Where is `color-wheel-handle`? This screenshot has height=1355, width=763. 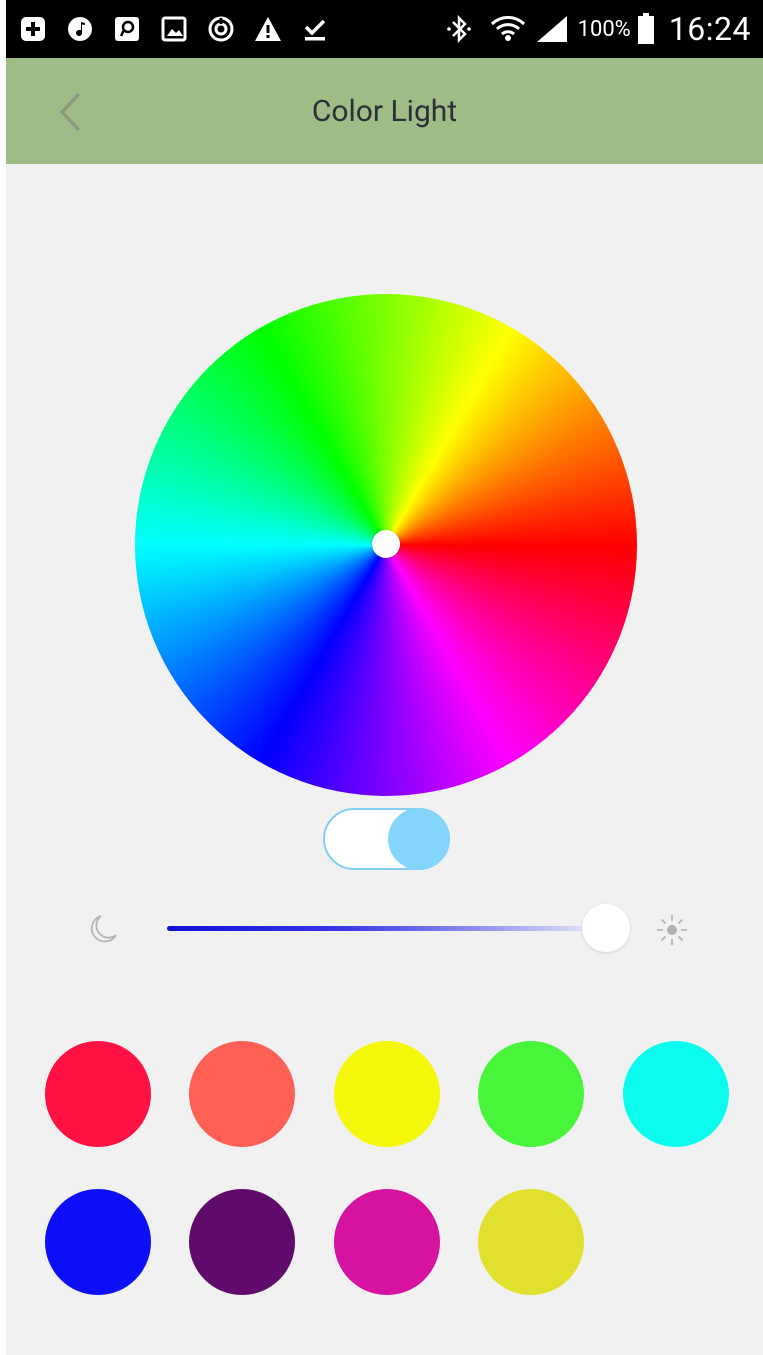 color-wheel-handle is located at coordinates (386, 544).